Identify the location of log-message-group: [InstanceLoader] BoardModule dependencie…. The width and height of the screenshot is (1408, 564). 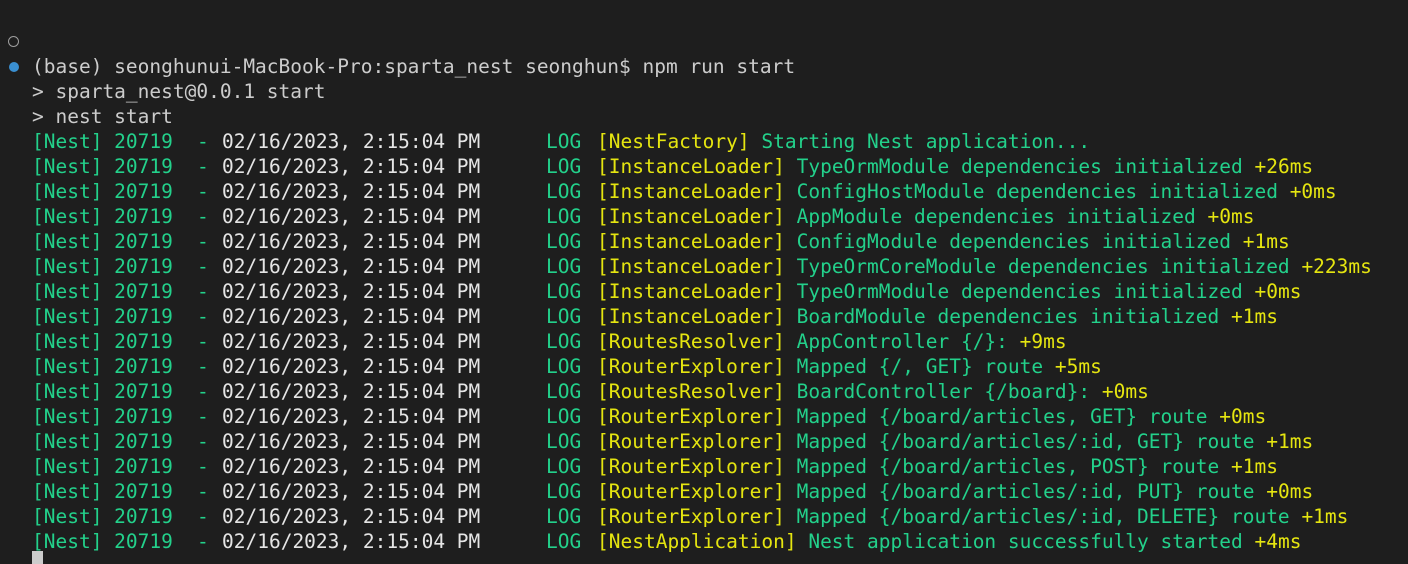
(937, 316).